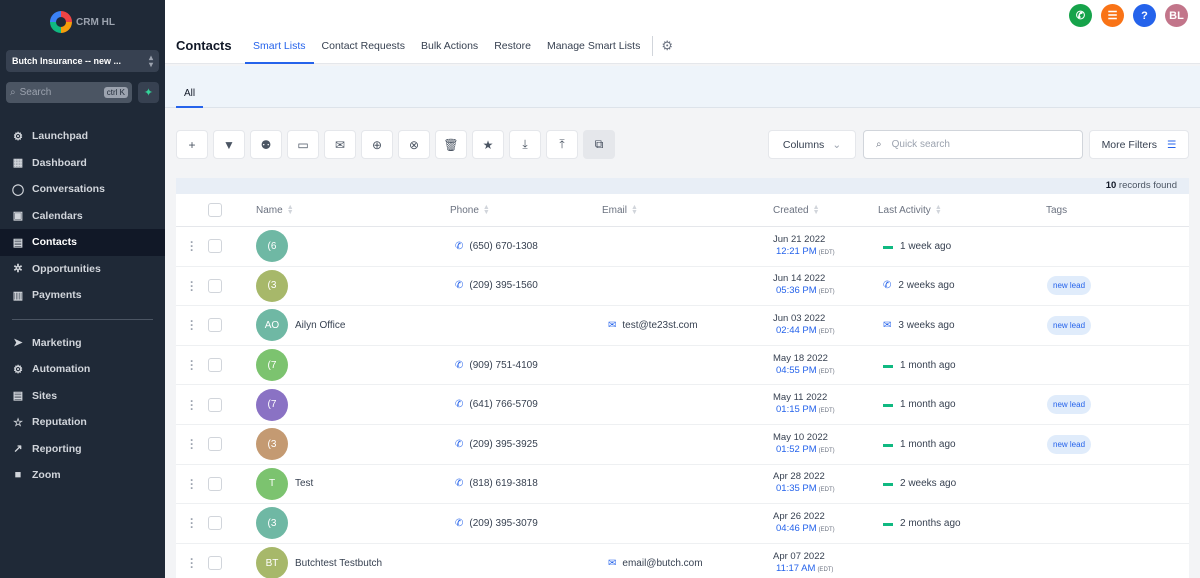 This screenshot has width=1200, height=578. Describe the element at coordinates (82, 449) in the screenshot. I see `sidebar-item-reporting: ↗ Reporting` at that location.